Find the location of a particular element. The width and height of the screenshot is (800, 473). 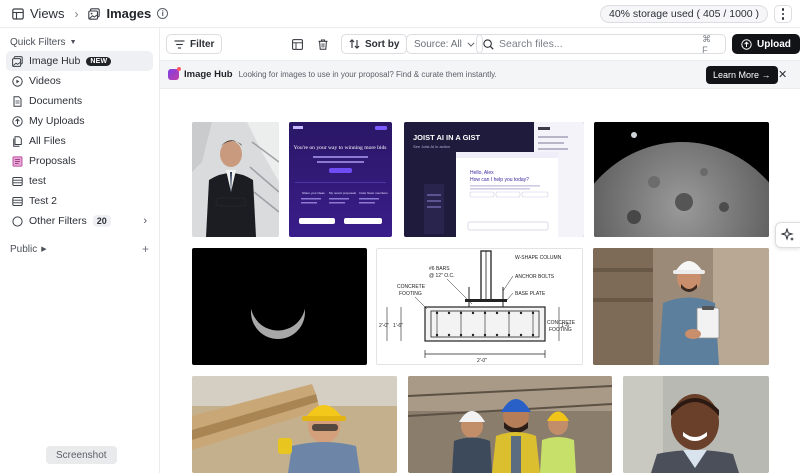

image-tile-construction-team is located at coordinates (510, 424).